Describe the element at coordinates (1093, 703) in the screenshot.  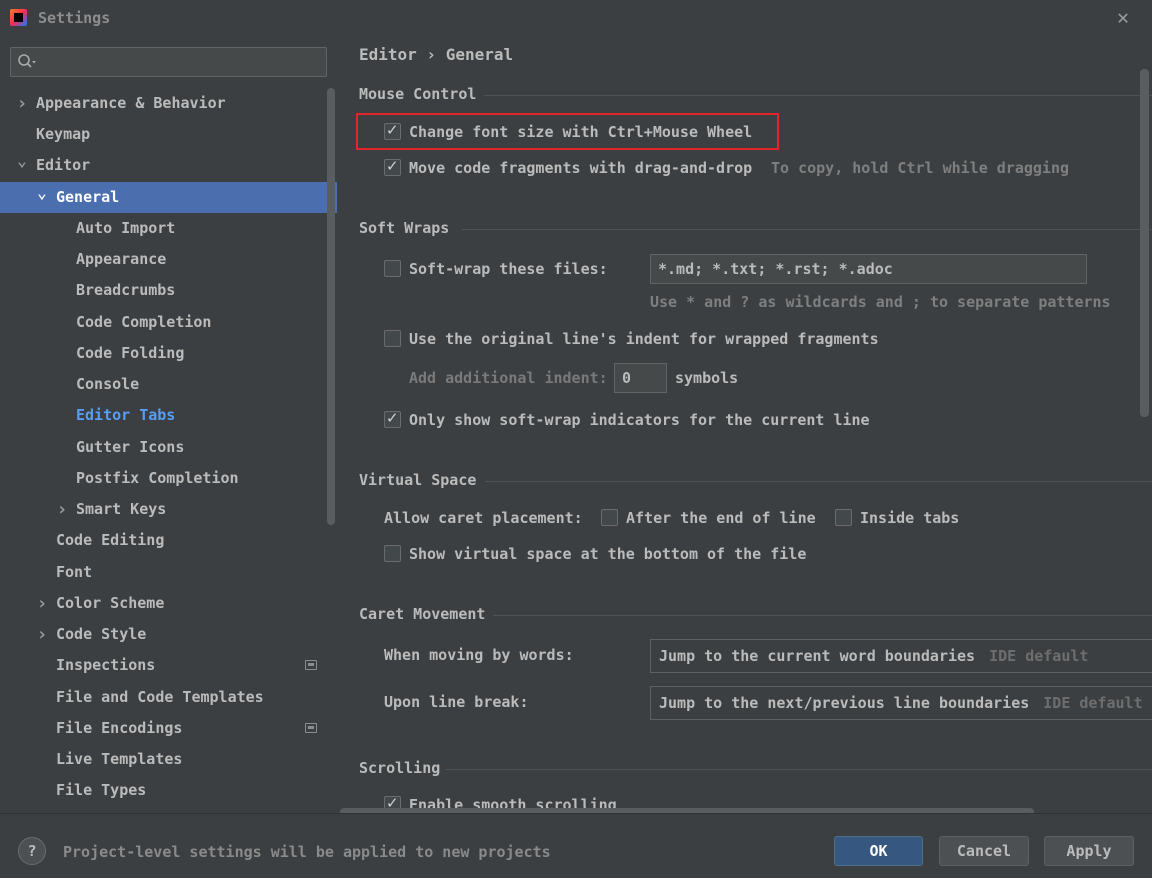
I see `line-break-default: IDE default` at that location.